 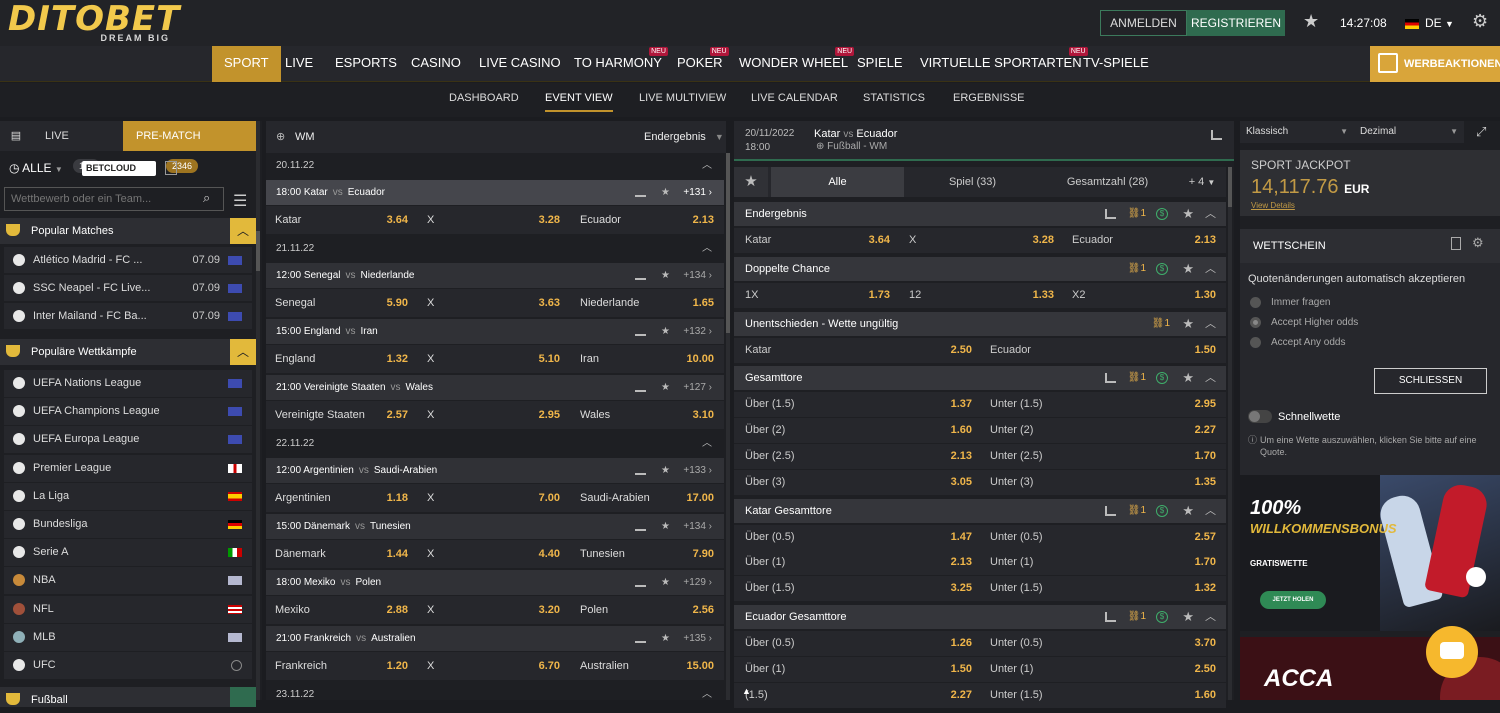 I want to click on nav-spiele: SPIELE, so click(x=880, y=64).